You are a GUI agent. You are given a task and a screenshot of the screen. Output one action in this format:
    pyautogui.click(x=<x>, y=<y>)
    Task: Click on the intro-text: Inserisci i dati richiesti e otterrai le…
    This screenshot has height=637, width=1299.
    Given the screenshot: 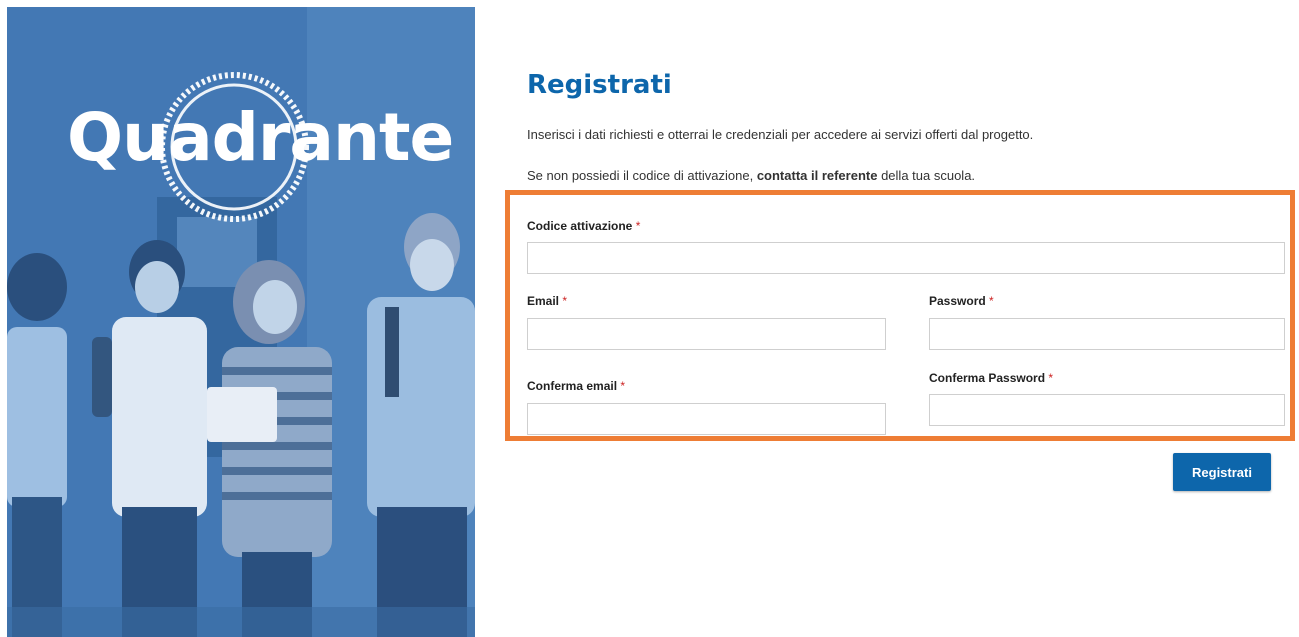 What is the action you would take?
    pyautogui.click(x=780, y=134)
    